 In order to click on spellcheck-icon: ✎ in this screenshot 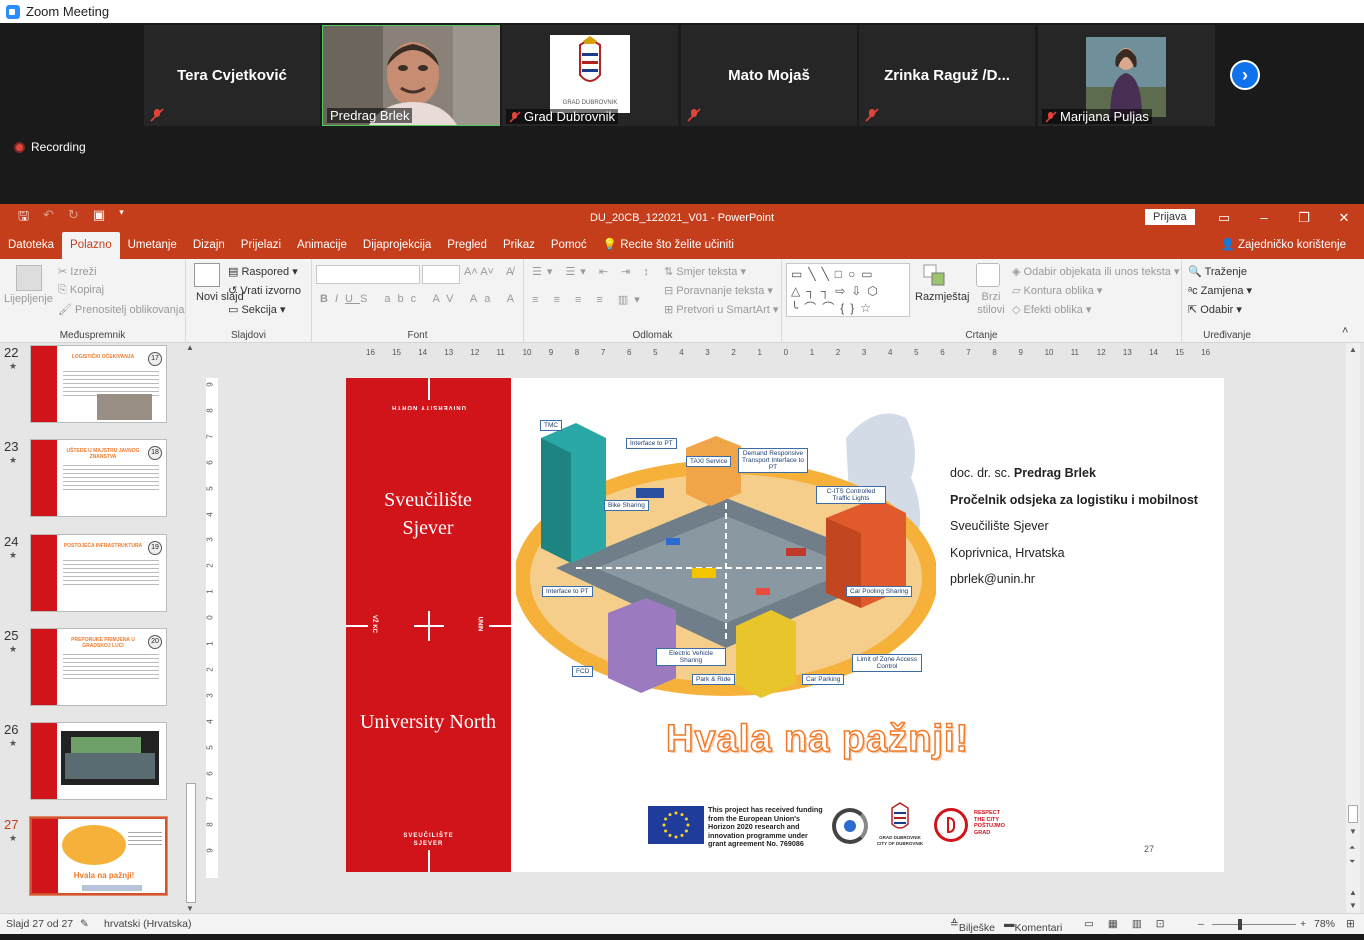, I will do `click(84, 924)`.